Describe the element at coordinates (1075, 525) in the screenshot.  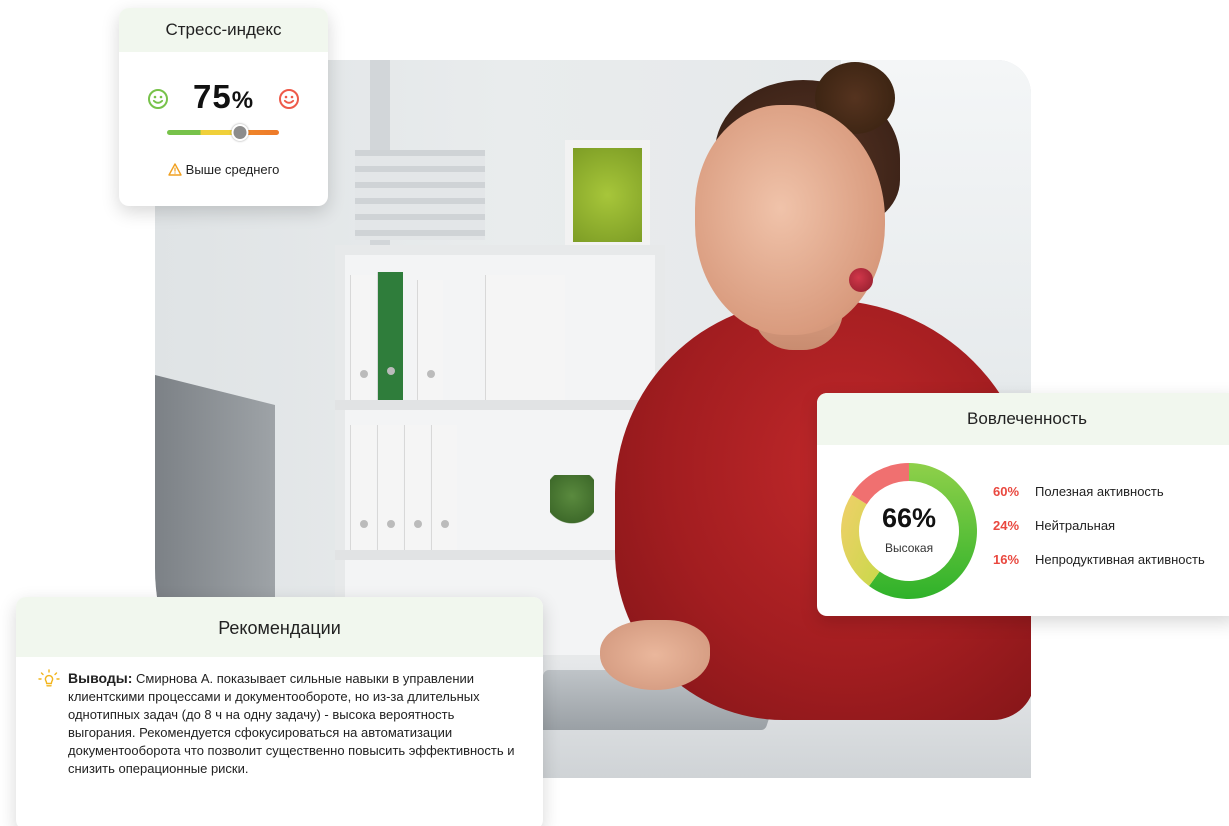
I see `legend-label: Нейтральная` at that location.